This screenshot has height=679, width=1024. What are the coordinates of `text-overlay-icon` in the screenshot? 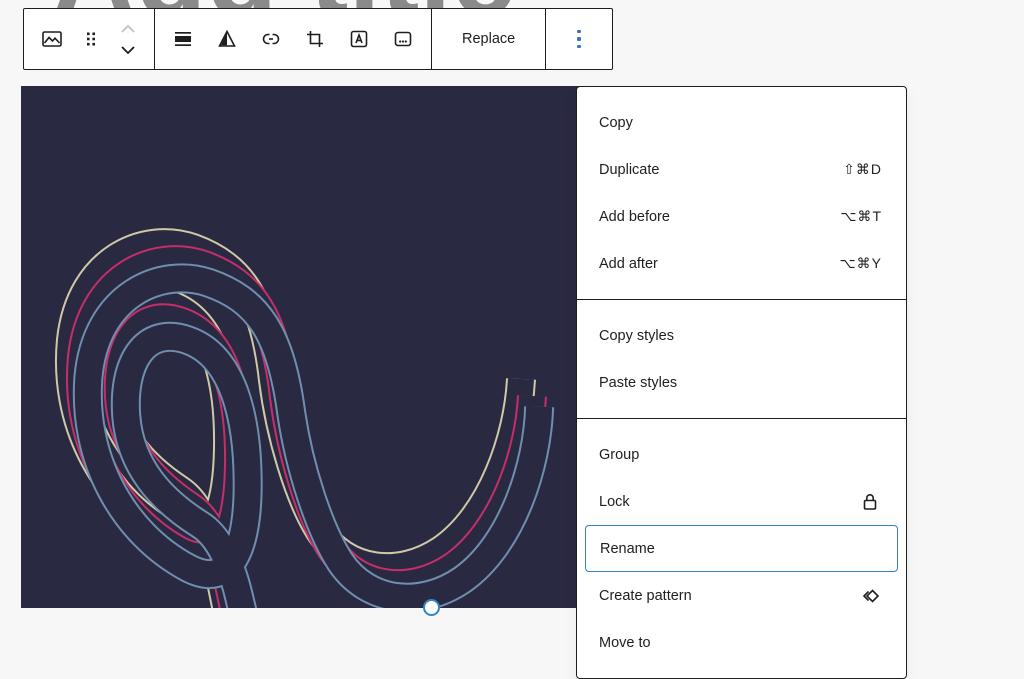 It's located at (359, 39).